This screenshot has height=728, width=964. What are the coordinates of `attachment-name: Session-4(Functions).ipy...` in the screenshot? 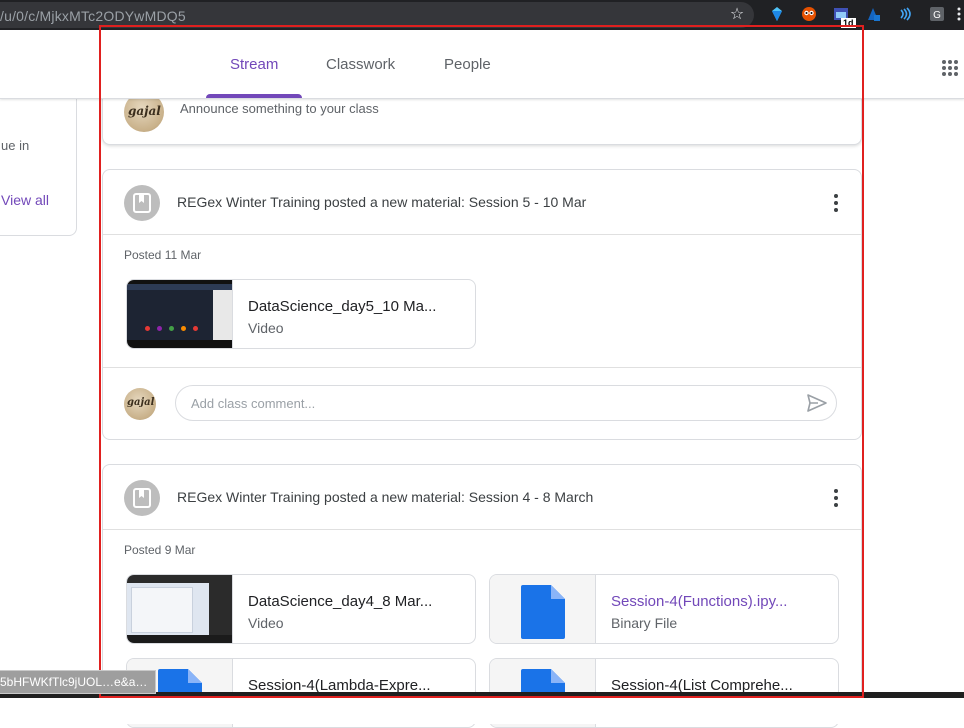 It's located at (718, 601).